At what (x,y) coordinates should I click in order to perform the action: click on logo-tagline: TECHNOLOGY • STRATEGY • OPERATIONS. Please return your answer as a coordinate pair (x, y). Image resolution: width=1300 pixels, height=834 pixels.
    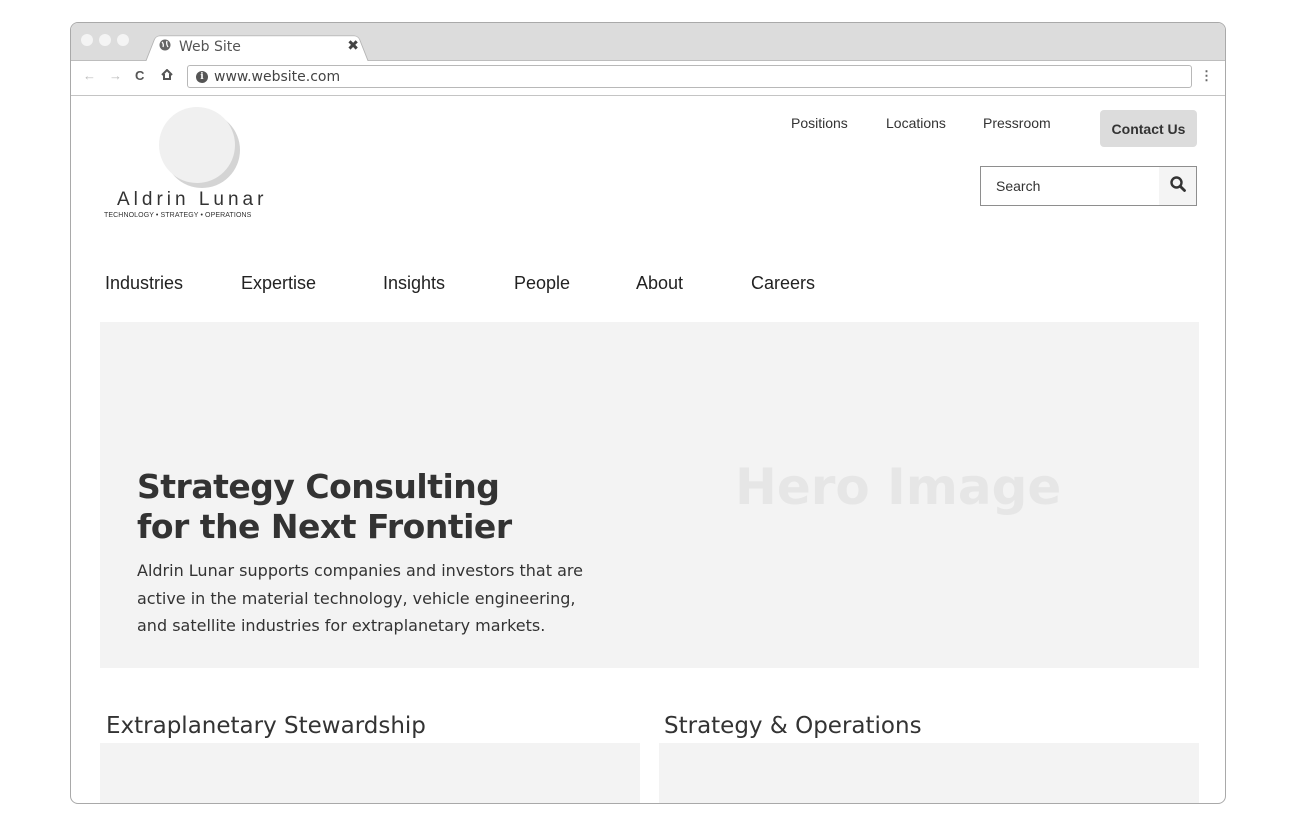
    Looking at the image, I should click on (178, 215).